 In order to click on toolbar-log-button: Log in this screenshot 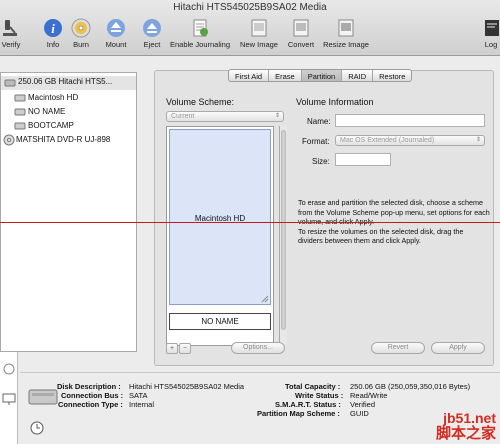, I will do `click(491, 33)`.